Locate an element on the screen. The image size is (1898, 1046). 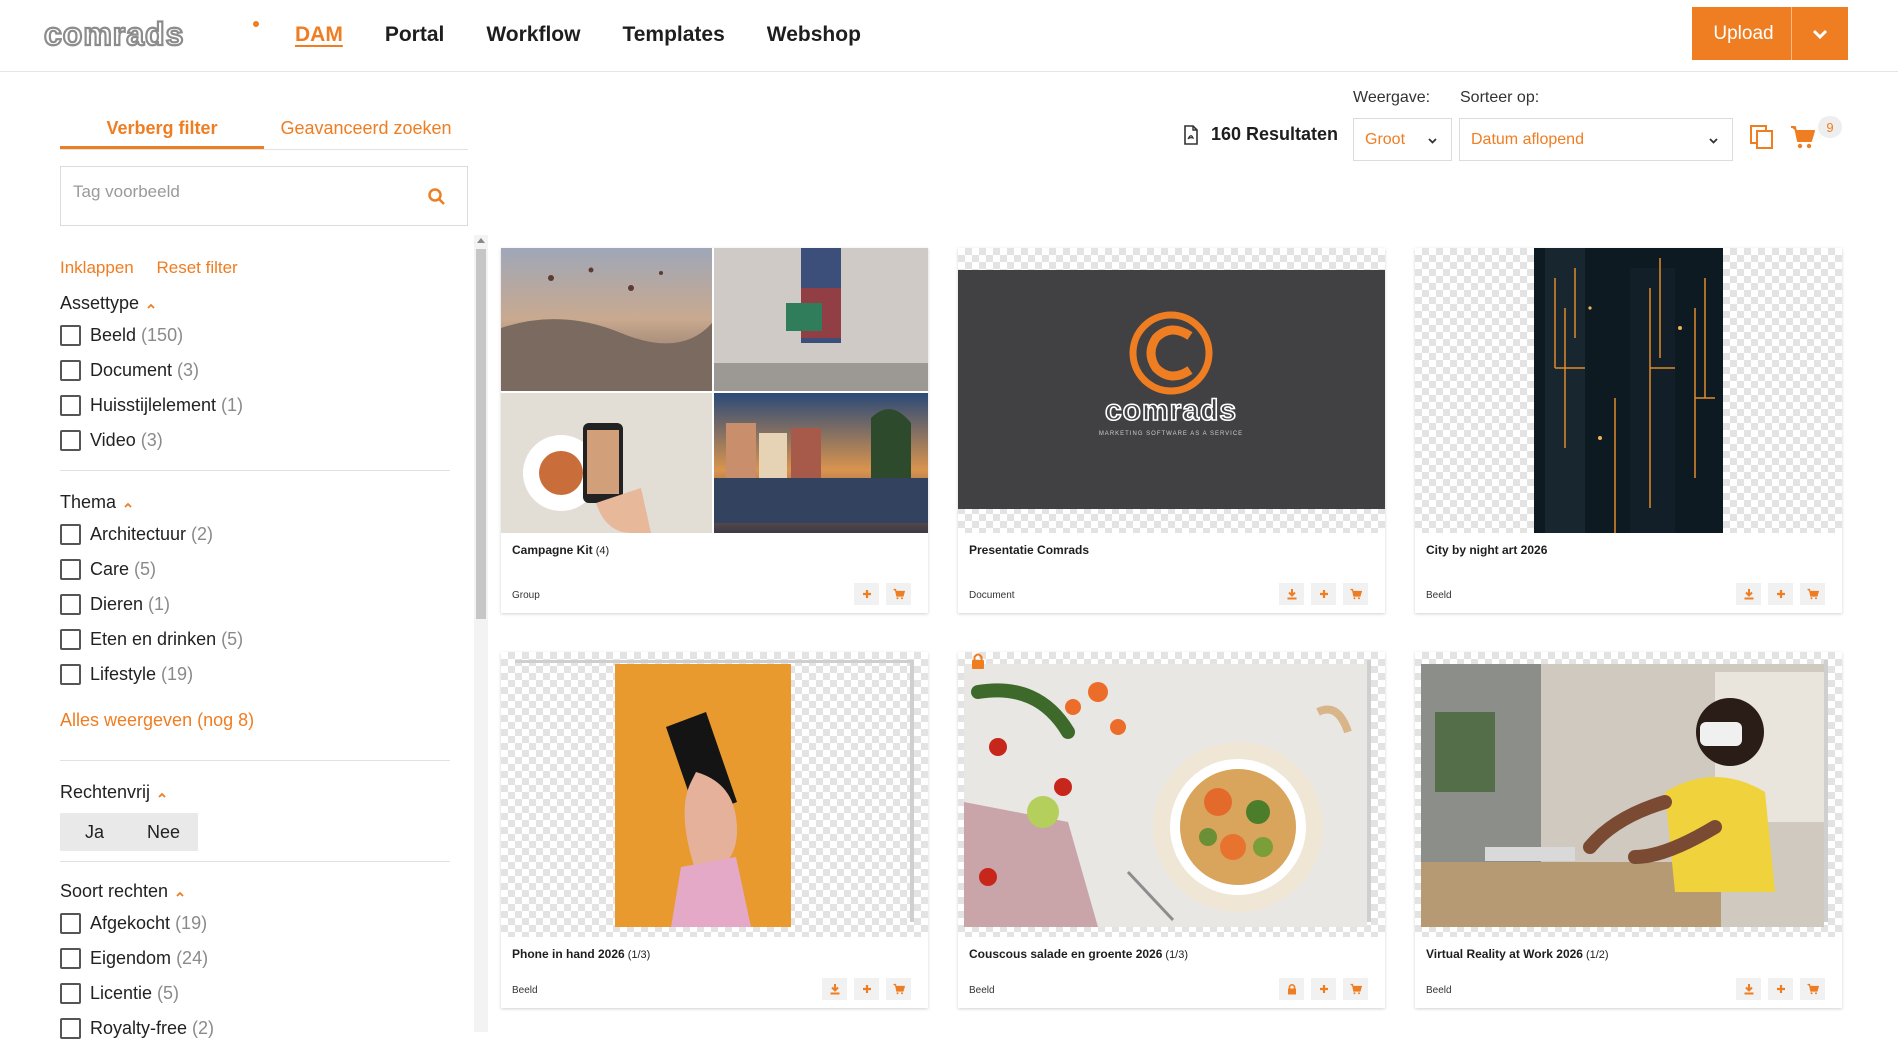
group-assettype-header: Assettype is located at coordinates (260, 303).